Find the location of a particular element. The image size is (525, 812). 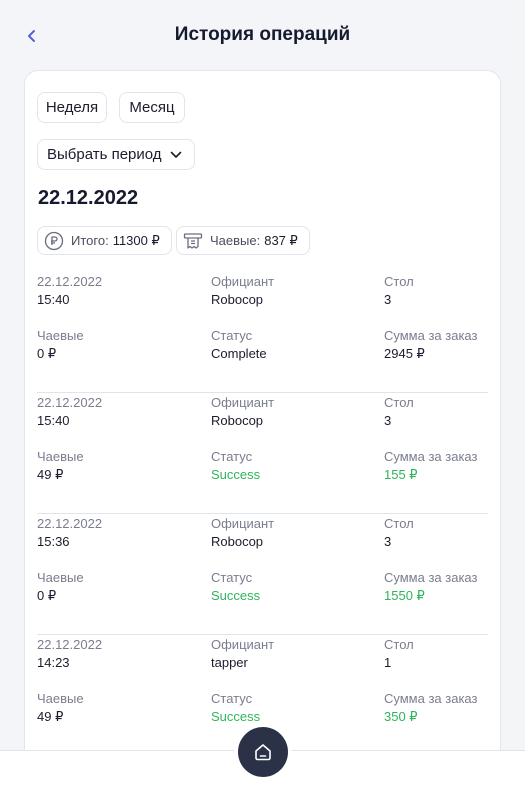

ruble-coin-icon is located at coordinates (54, 240).